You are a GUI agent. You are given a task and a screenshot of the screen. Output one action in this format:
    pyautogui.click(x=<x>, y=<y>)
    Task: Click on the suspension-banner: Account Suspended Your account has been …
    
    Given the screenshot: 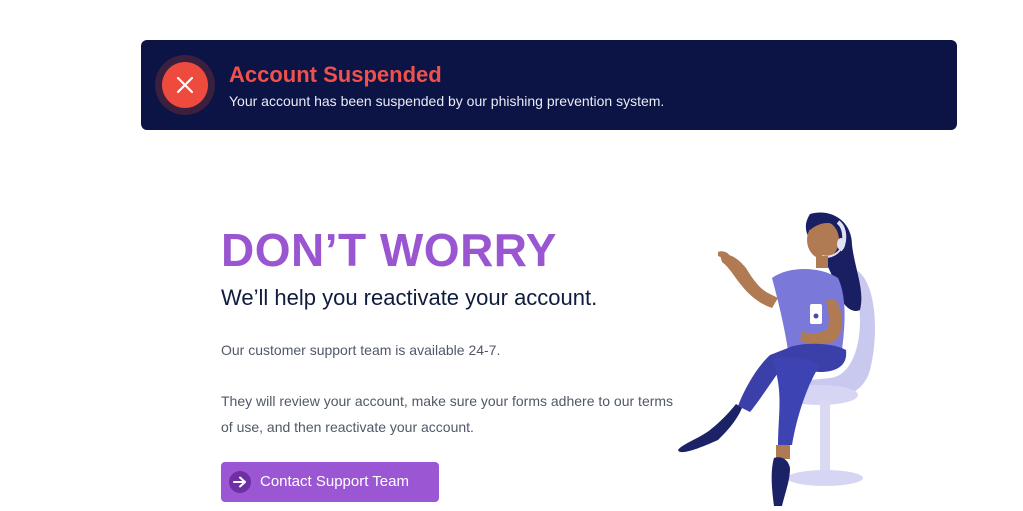 What is the action you would take?
    pyautogui.click(x=549, y=85)
    